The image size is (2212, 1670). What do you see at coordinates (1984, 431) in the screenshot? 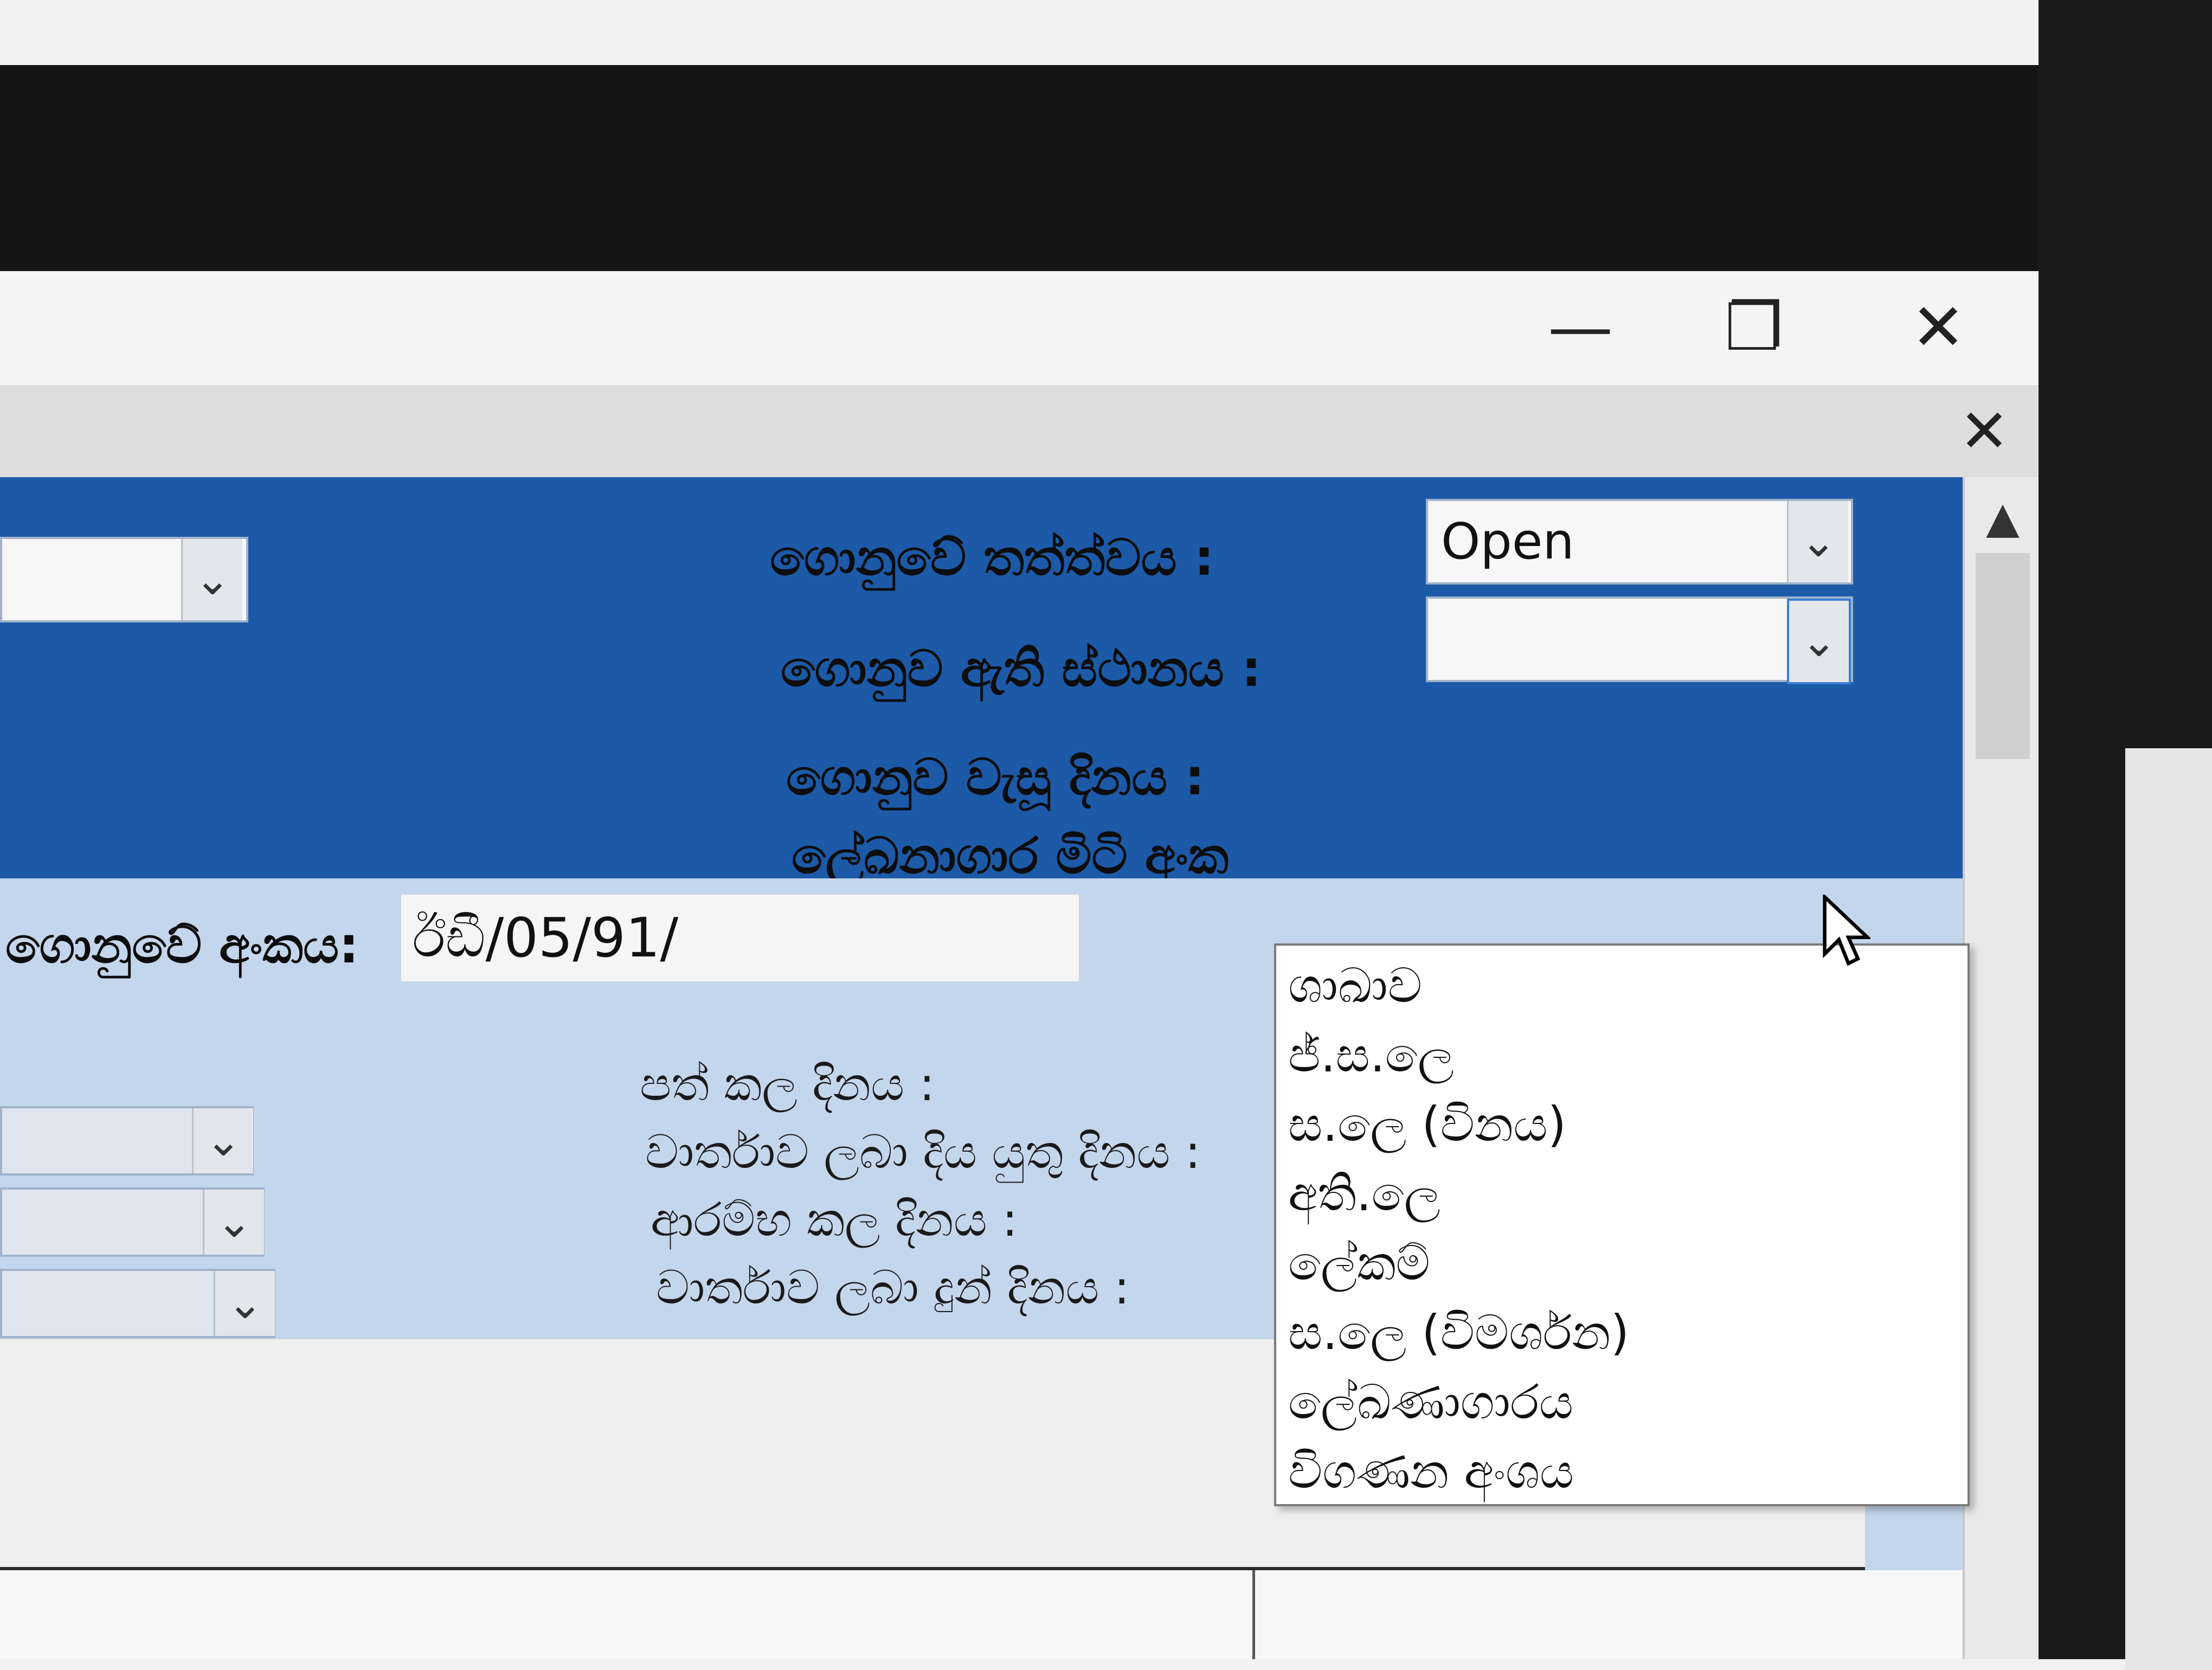
I see `mdi-close-button: ✕` at bounding box center [1984, 431].